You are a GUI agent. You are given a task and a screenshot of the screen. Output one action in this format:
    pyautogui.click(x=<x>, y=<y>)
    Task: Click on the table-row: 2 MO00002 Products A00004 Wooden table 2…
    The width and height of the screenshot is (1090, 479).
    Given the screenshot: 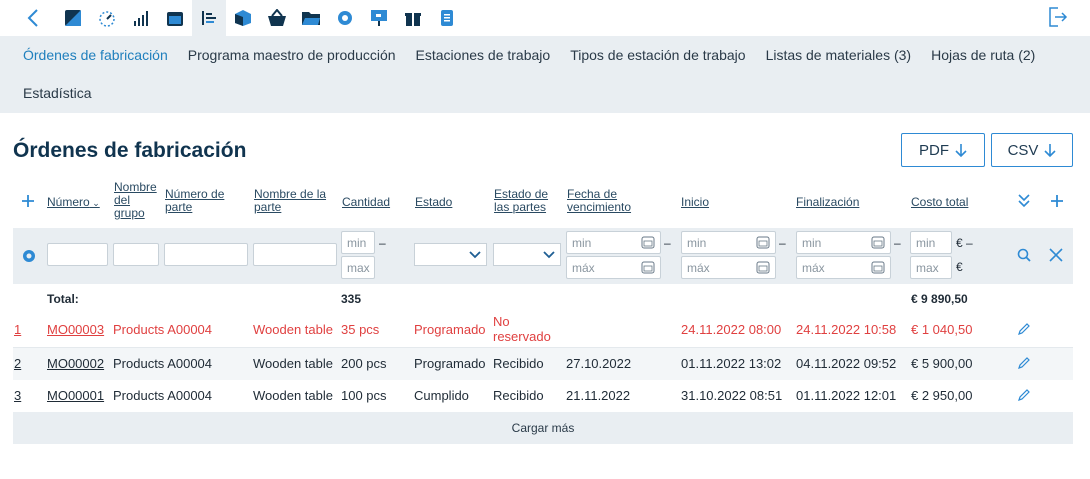 What is the action you would take?
    pyautogui.click(x=543, y=364)
    